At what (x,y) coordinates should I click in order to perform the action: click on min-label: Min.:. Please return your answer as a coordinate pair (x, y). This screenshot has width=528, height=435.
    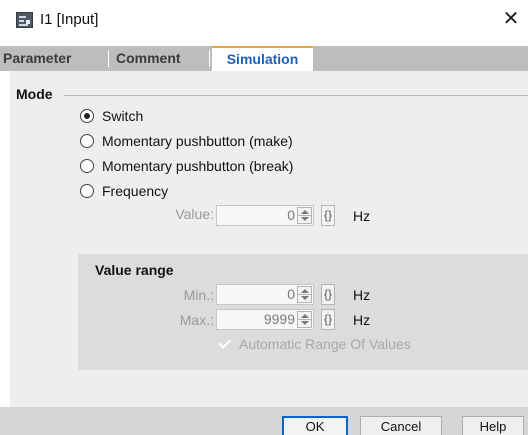
    Looking at the image, I should click on (198, 295).